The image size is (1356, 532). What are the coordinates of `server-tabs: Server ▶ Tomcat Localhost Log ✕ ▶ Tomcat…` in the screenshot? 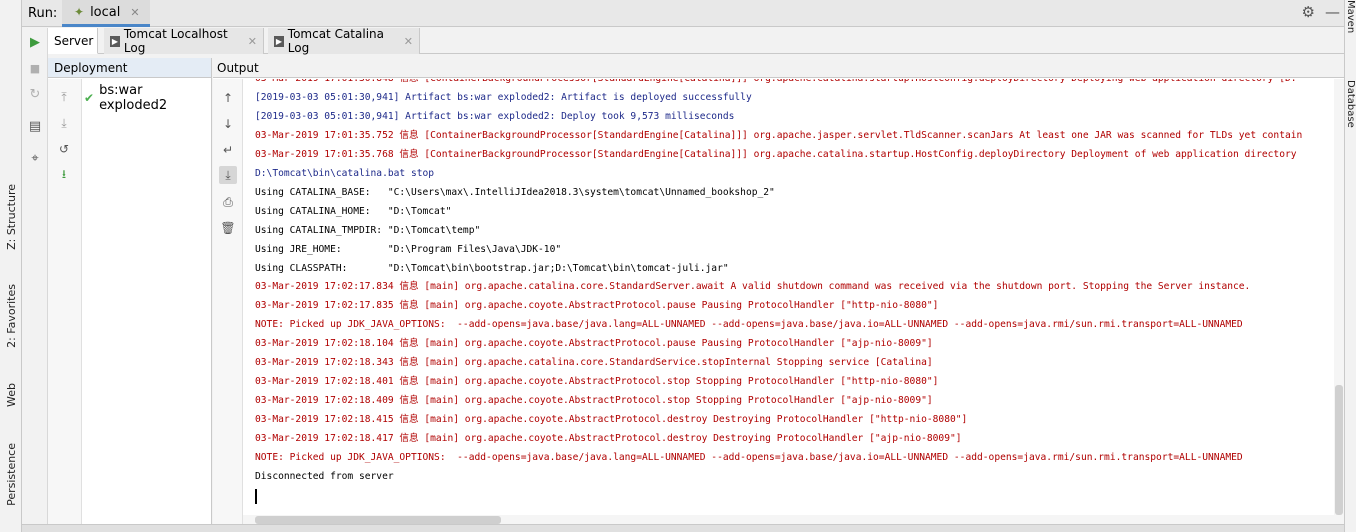 It's located at (696, 41).